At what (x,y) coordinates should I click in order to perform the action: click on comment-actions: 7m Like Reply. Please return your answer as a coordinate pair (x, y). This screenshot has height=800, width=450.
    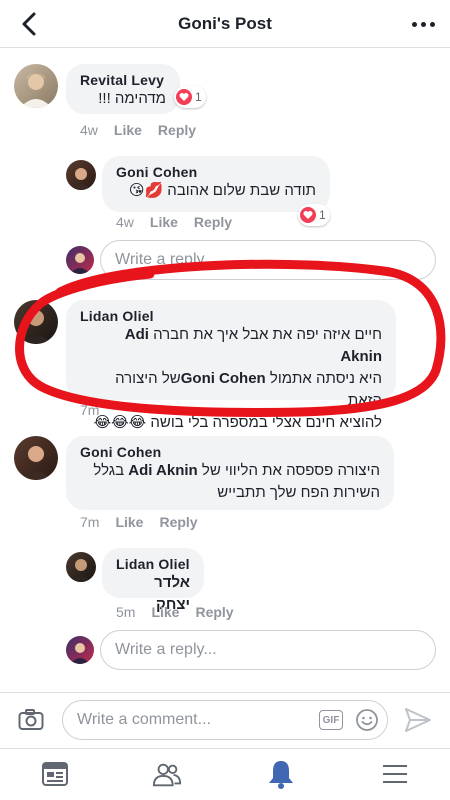
    Looking at the image, I should click on (139, 522).